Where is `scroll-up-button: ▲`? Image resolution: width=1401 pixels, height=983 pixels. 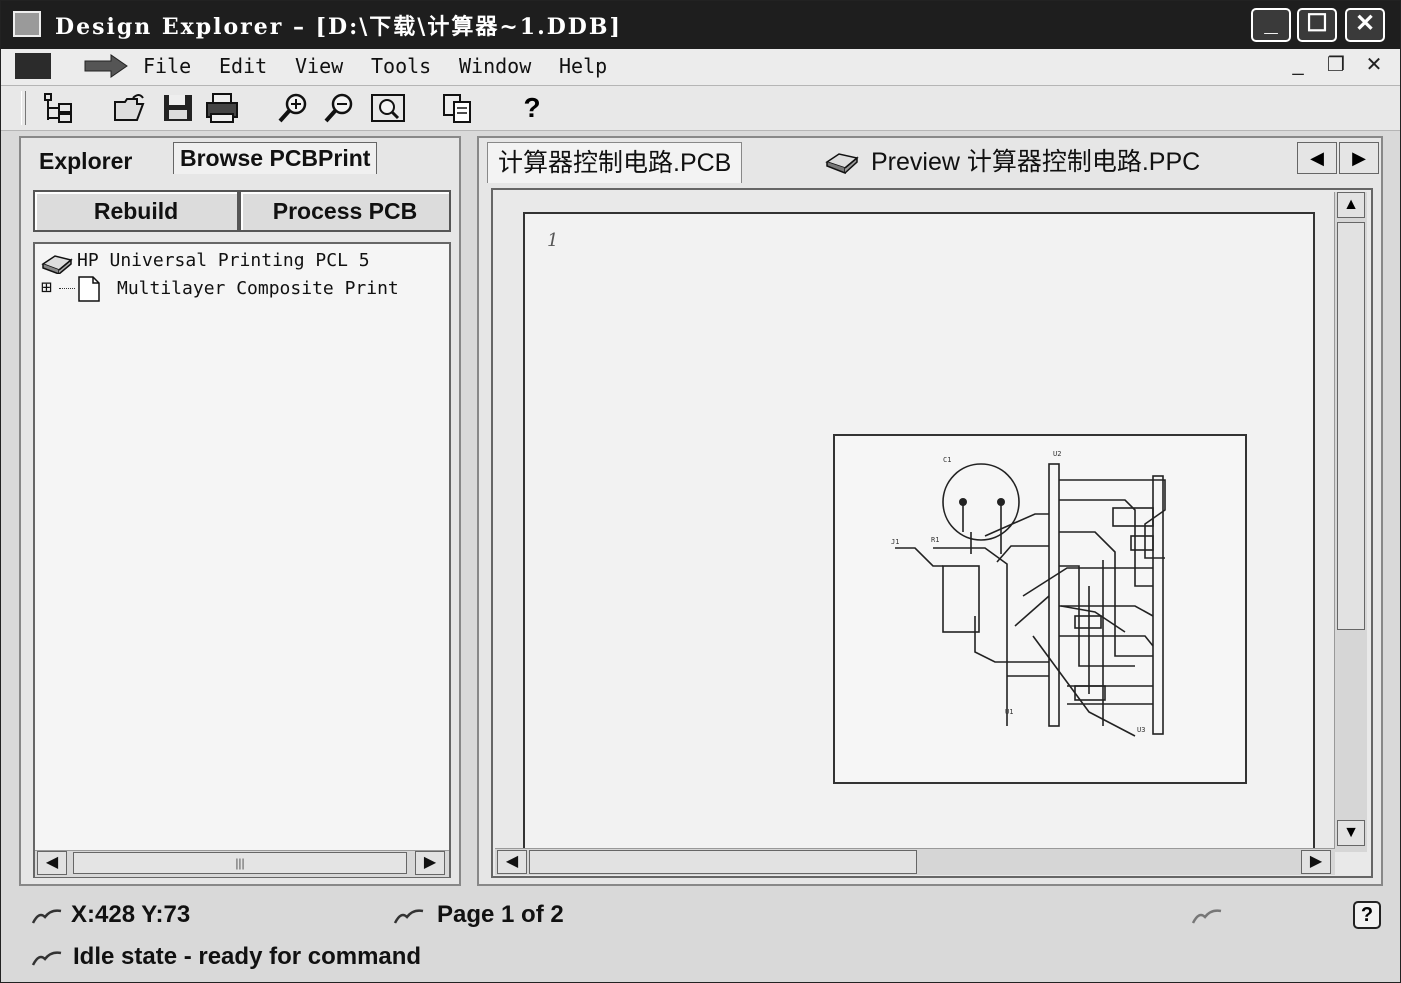 scroll-up-button: ▲ is located at coordinates (1351, 205).